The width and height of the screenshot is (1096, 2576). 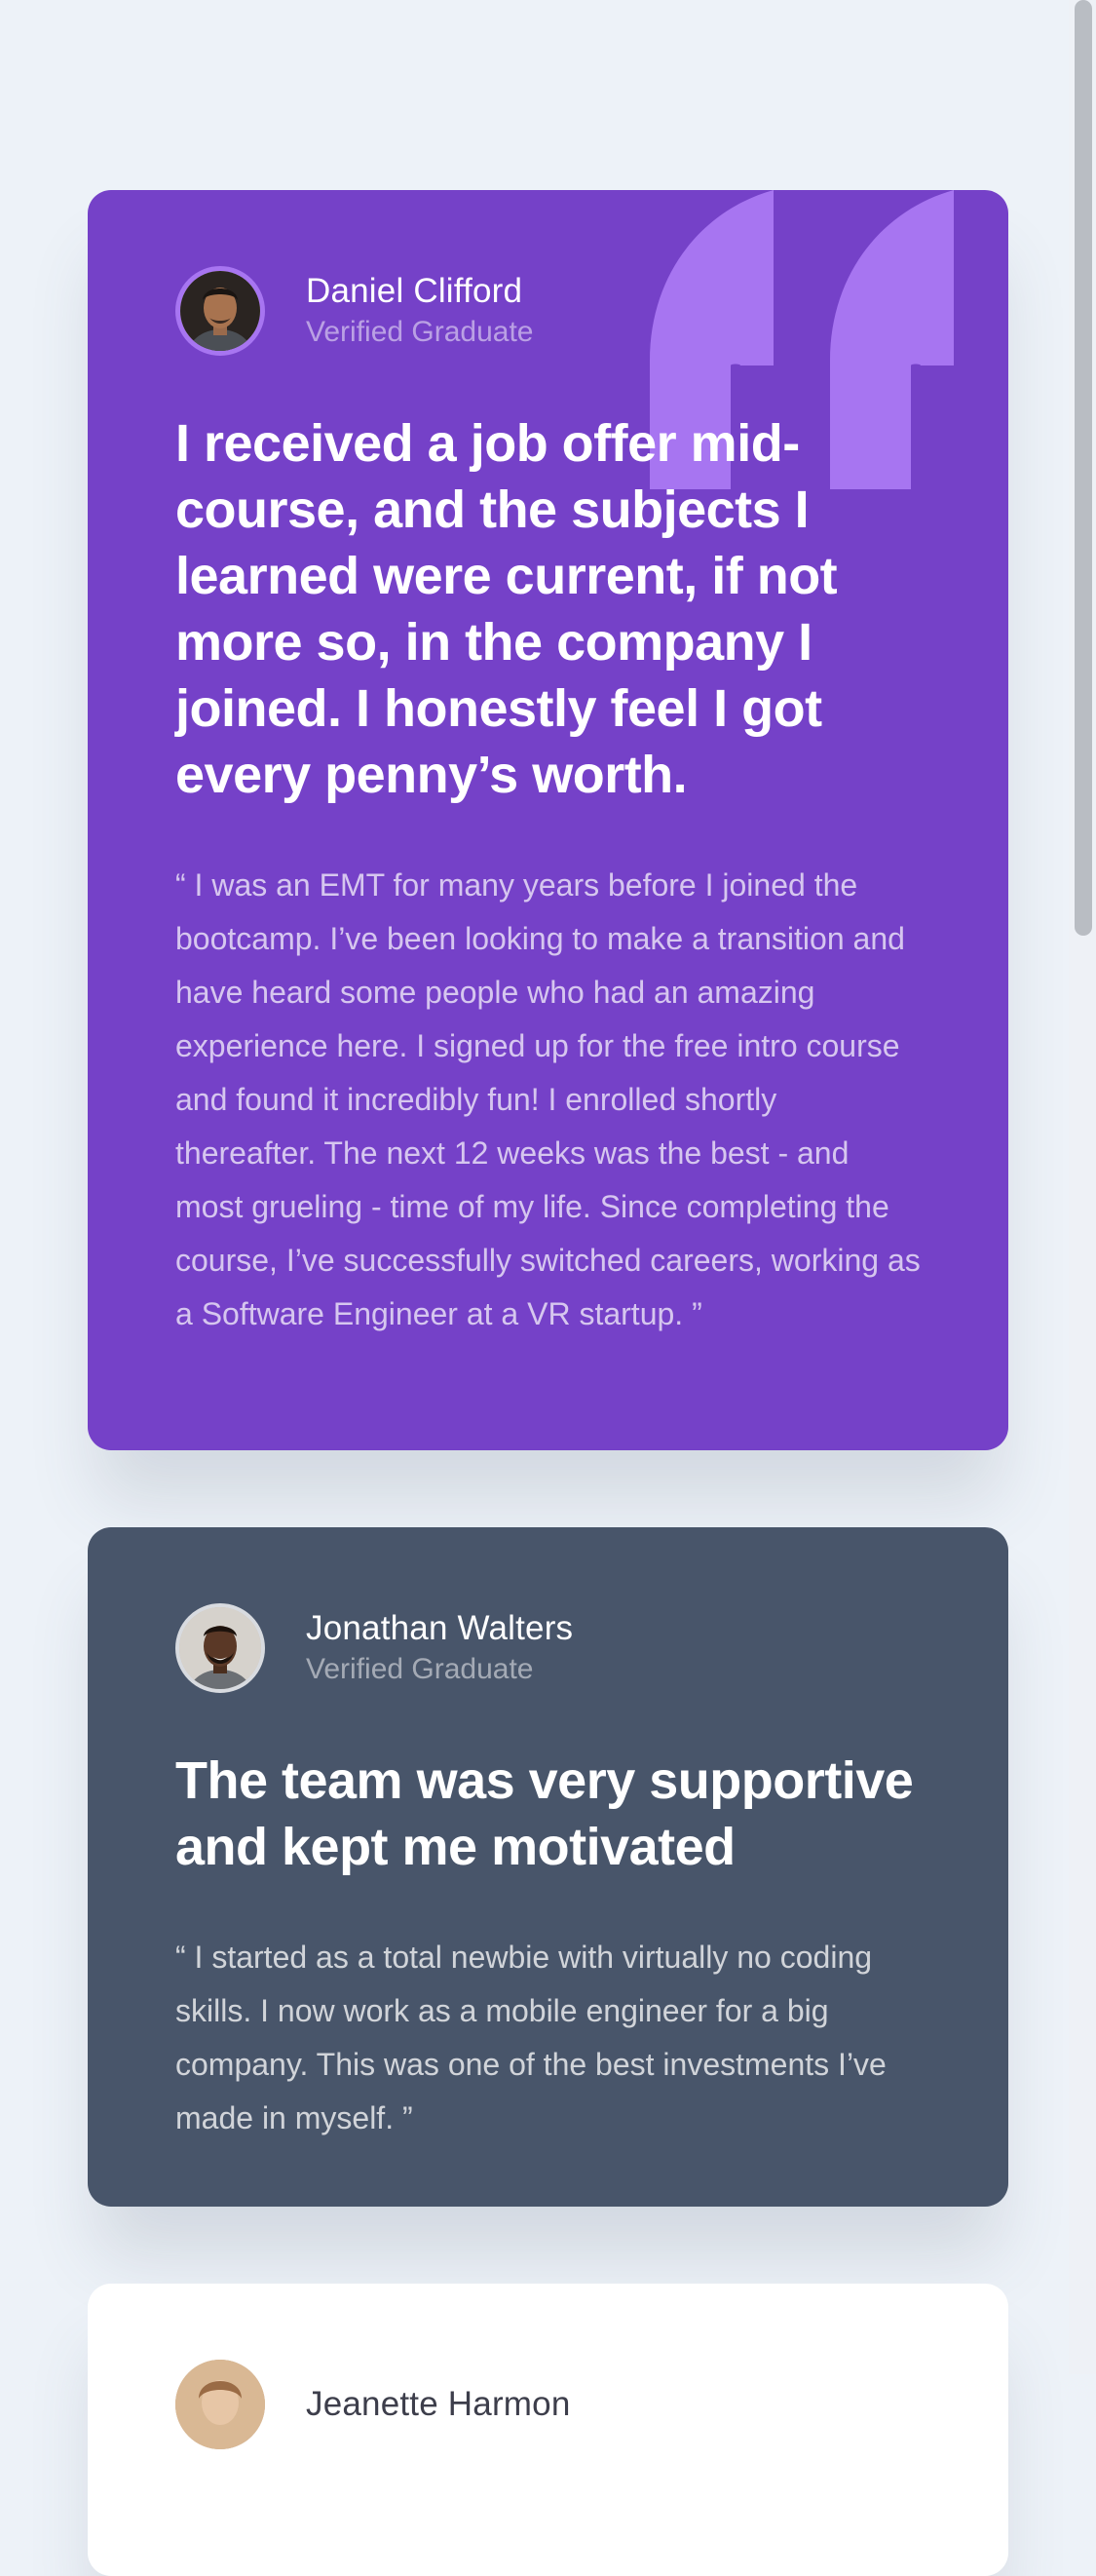 What do you see at coordinates (440, 1628) in the screenshot?
I see `author-name: Jonathan Walters` at bounding box center [440, 1628].